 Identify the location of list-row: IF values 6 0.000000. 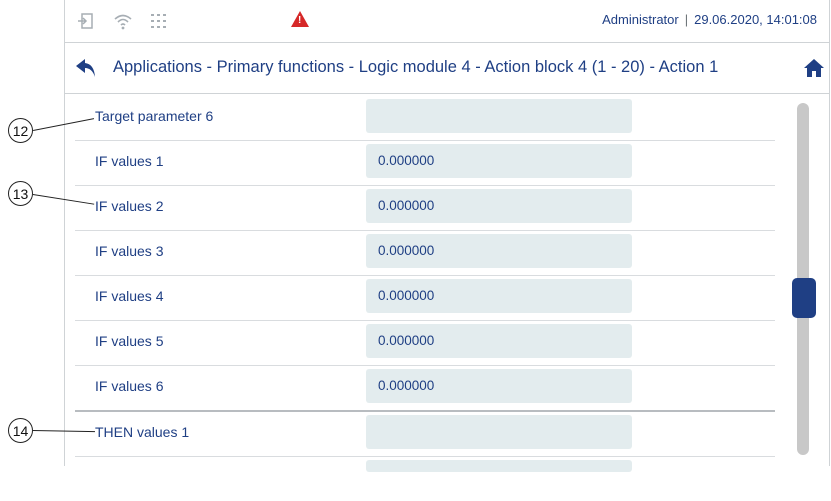
(425, 388).